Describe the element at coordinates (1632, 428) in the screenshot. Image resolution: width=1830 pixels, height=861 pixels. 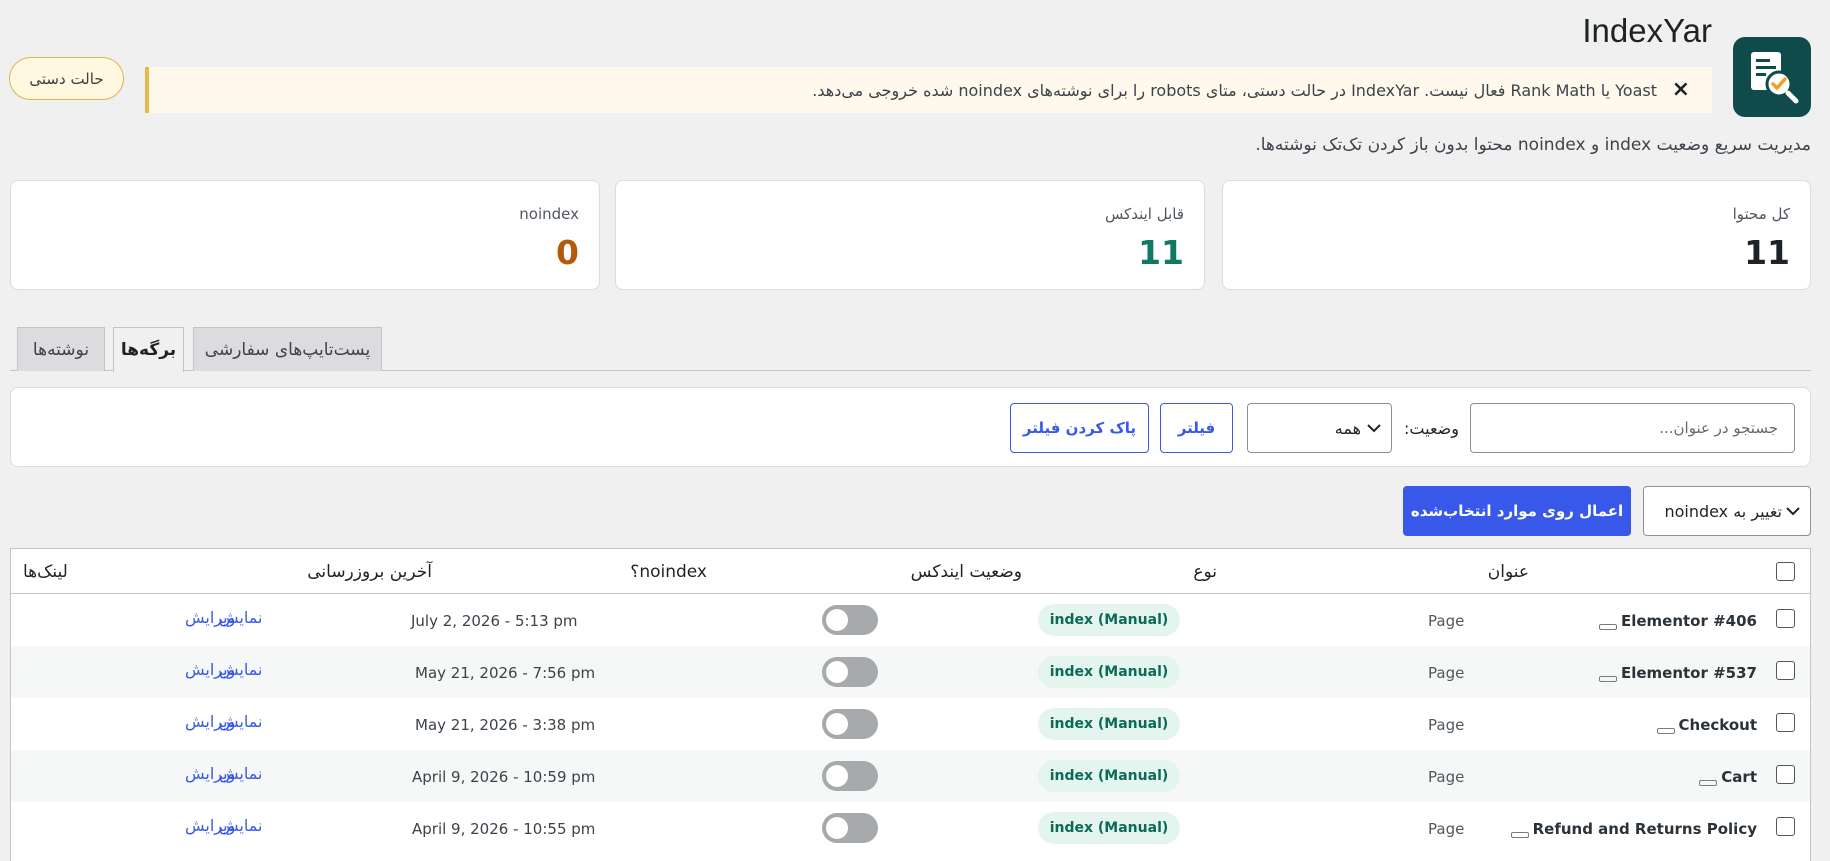
I see `search-input` at that location.